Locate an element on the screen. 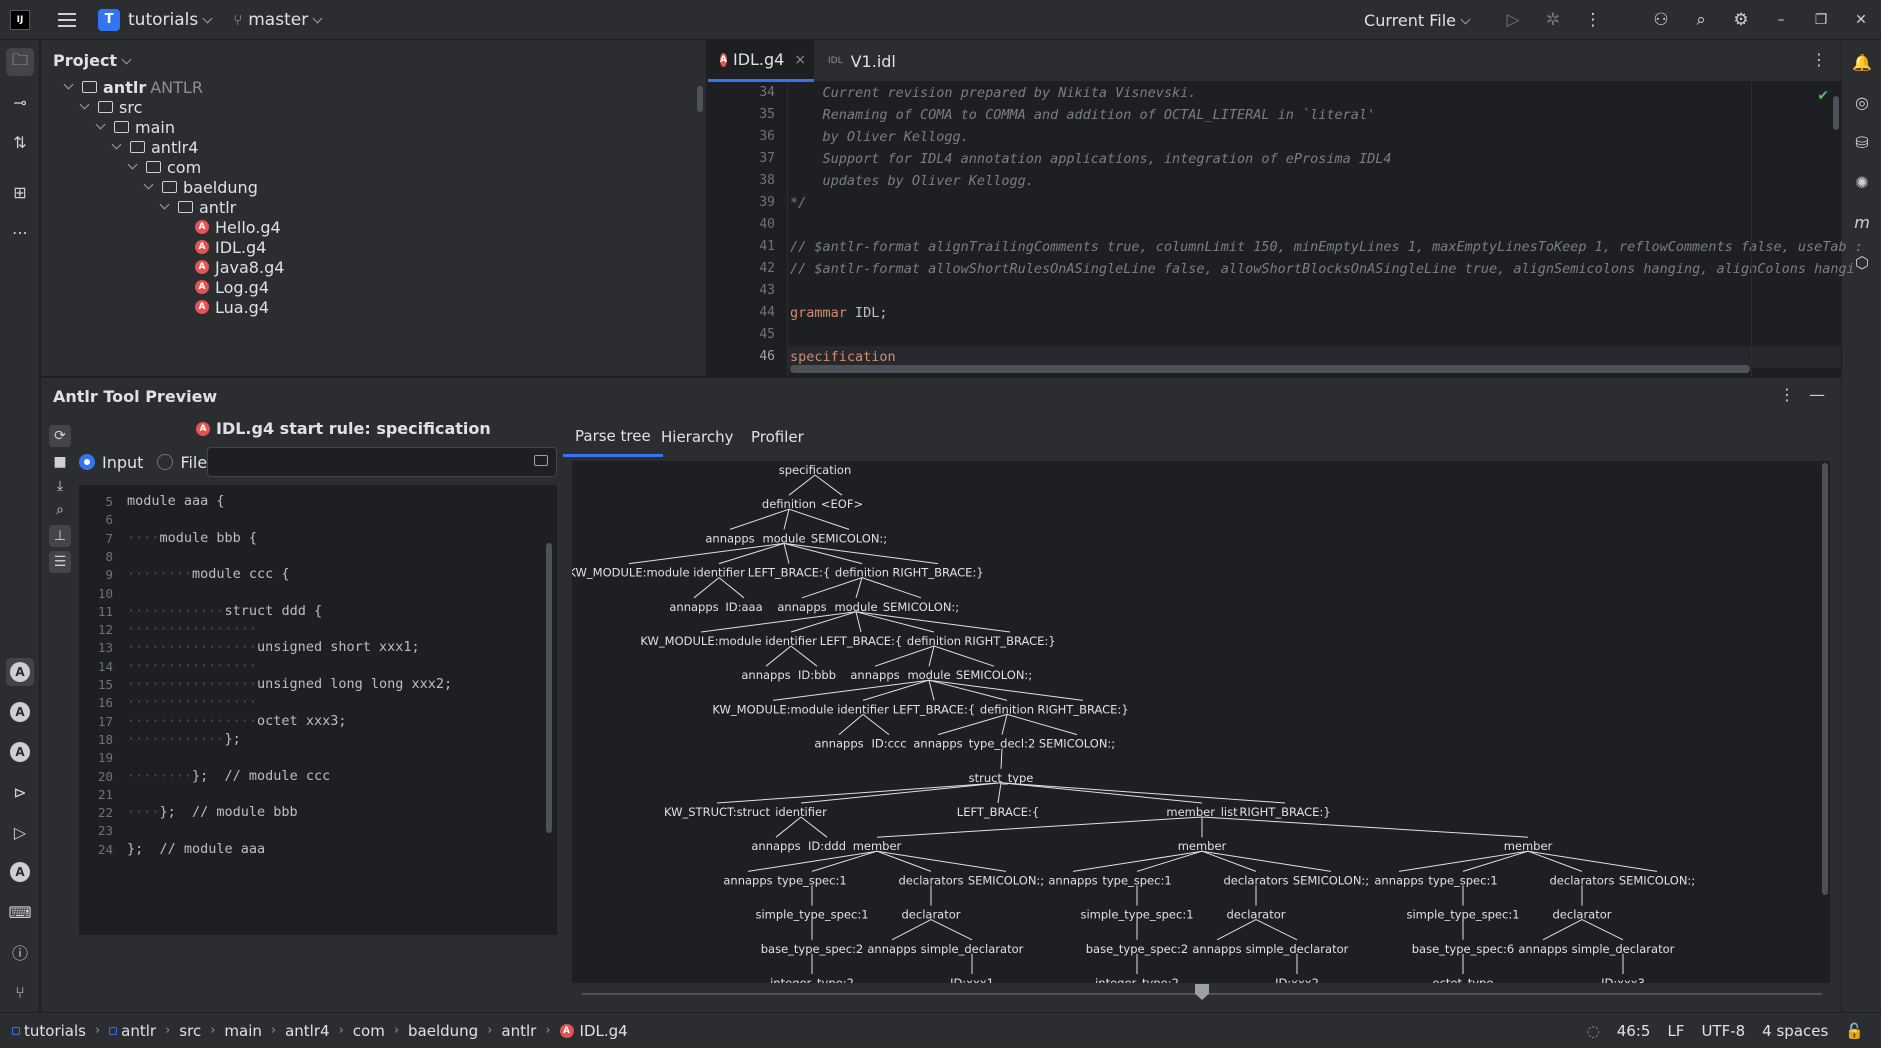 The image size is (1881, 1048). find-icon: ⌕ is located at coordinates (60, 510).